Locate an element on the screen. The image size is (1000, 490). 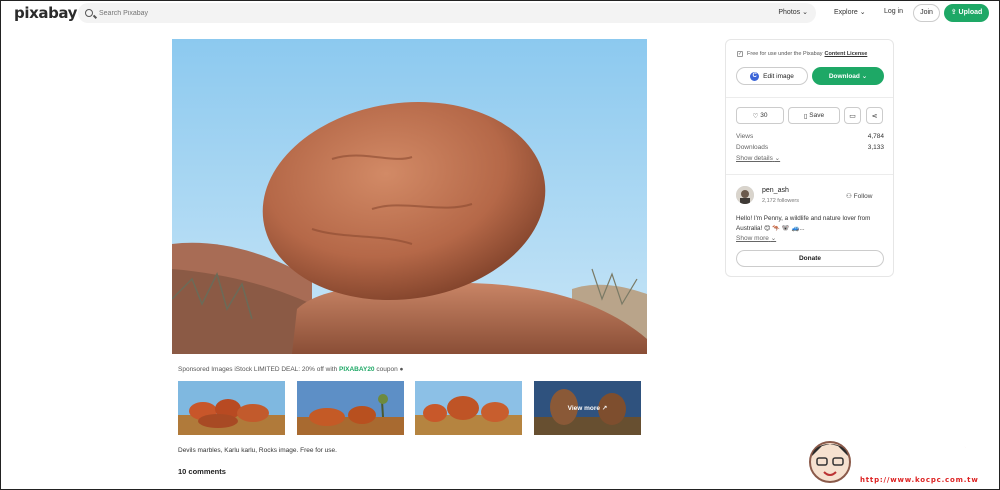
upload-icon: ⇪ is located at coordinates (953, 12).